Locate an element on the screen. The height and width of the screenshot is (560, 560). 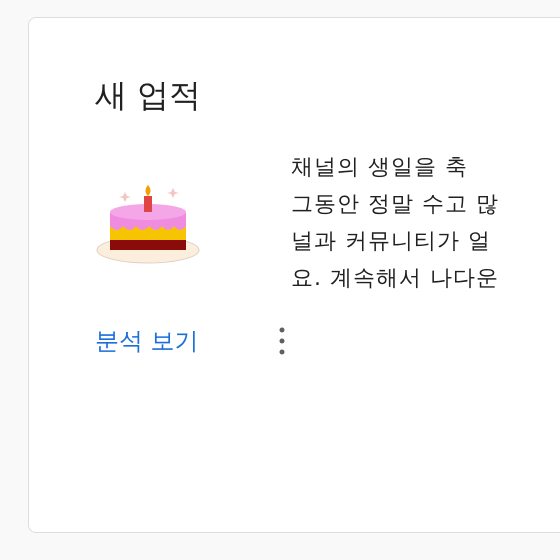
message-text: 그동안 정말 수고 많 is located at coordinates (395, 205).